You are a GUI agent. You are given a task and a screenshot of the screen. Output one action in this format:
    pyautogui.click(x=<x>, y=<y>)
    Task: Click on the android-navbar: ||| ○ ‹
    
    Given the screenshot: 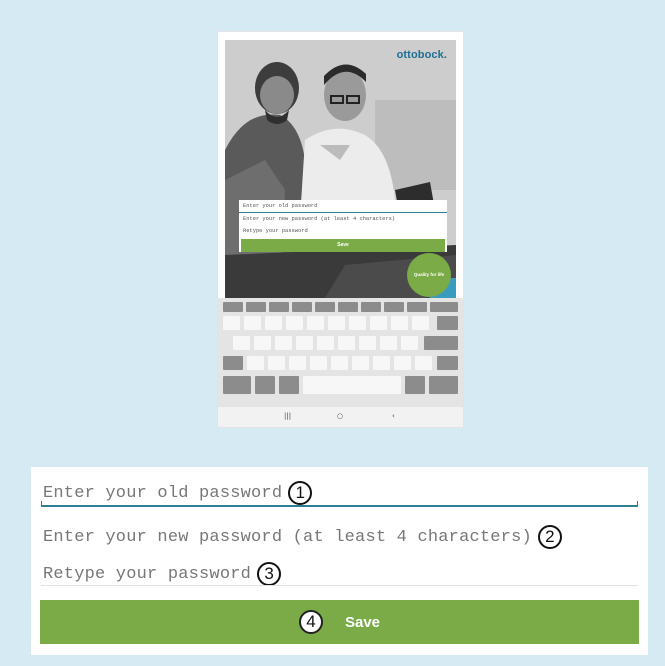 What is the action you would take?
    pyautogui.click(x=340, y=417)
    